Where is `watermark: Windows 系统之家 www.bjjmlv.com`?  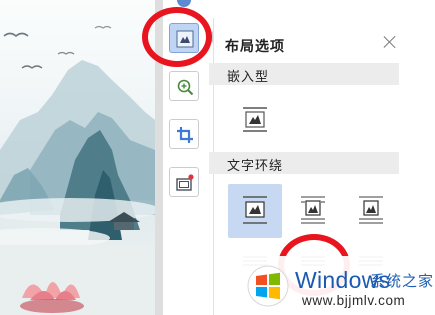
watermark: Windows 系统之家 www.bjjmlv.com is located at coordinates (337, 285).